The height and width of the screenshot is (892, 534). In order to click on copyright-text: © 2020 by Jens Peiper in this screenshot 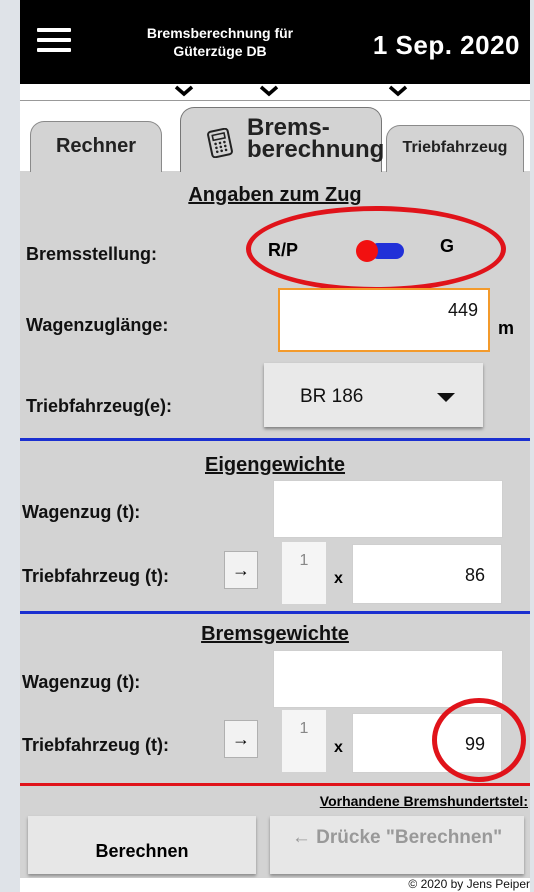, I will do `click(469, 884)`.